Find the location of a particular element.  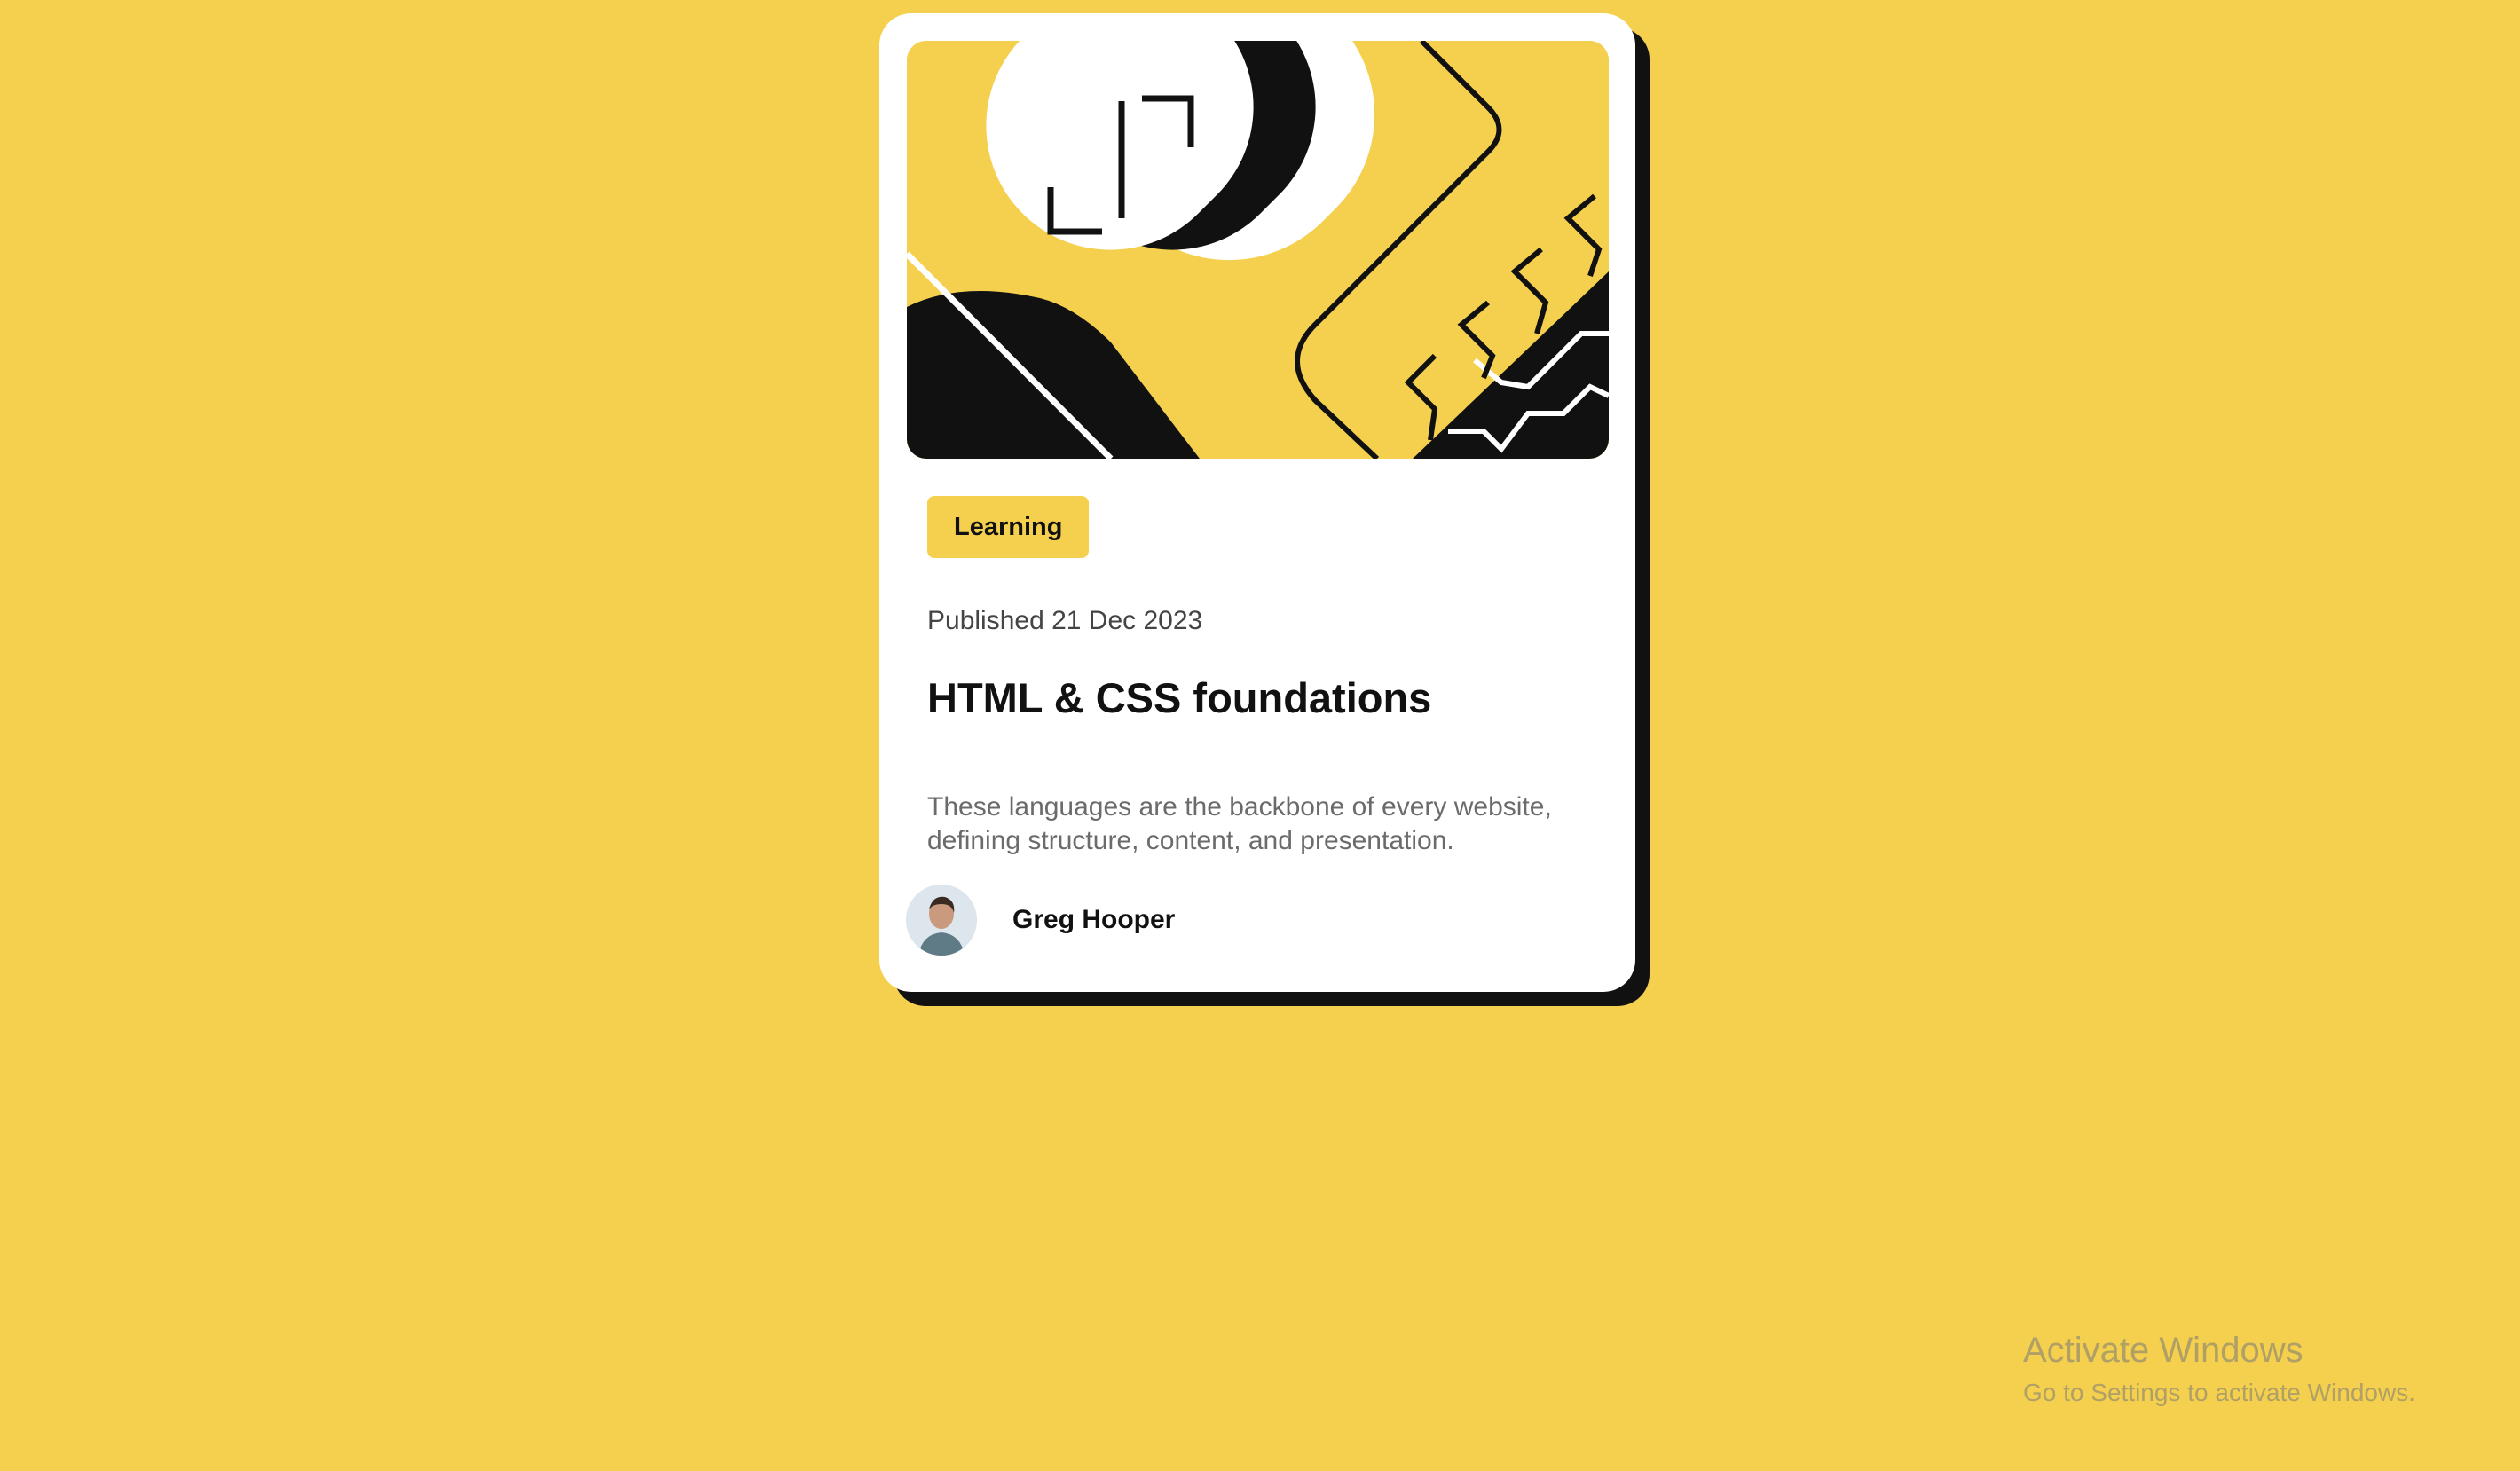

watermark-title: Activate Windows is located at coordinates (2163, 1351).